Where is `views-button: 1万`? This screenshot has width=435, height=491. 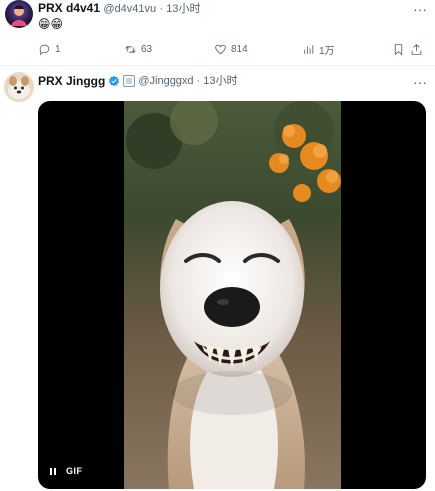 views-button: 1万 is located at coordinates (347, 49).